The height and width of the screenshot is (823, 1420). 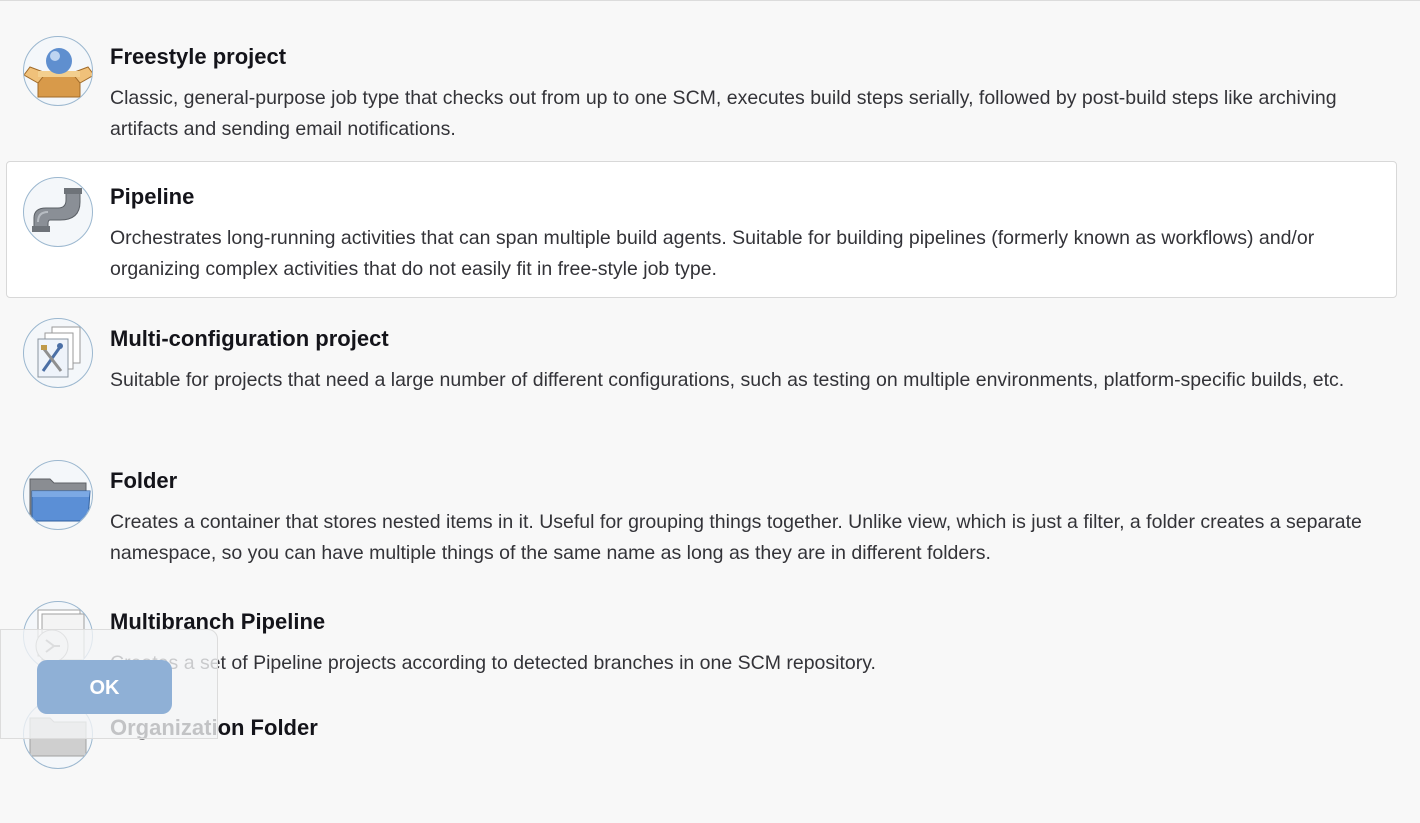 What do you see at coordinates (249, 338) in the screenshot?
I see `item-title: Multi-configuration project` at bounding box center [249, 338].